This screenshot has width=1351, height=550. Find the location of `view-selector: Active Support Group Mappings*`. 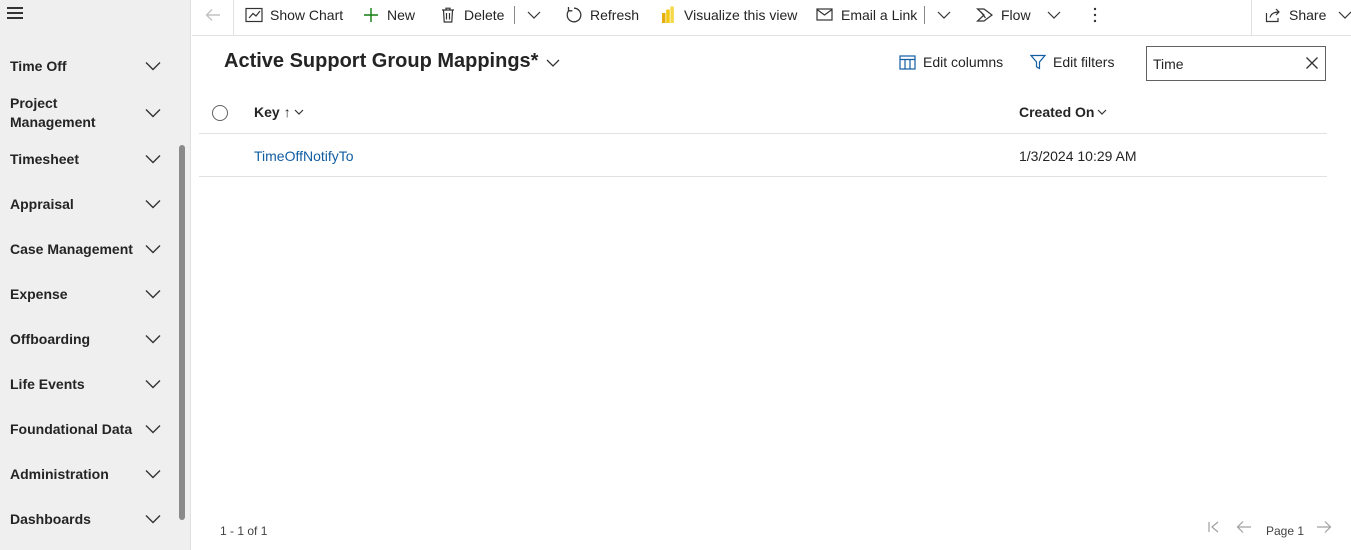

view-selector: Active Support Group Mappings* is located at coordinates (392, 61).